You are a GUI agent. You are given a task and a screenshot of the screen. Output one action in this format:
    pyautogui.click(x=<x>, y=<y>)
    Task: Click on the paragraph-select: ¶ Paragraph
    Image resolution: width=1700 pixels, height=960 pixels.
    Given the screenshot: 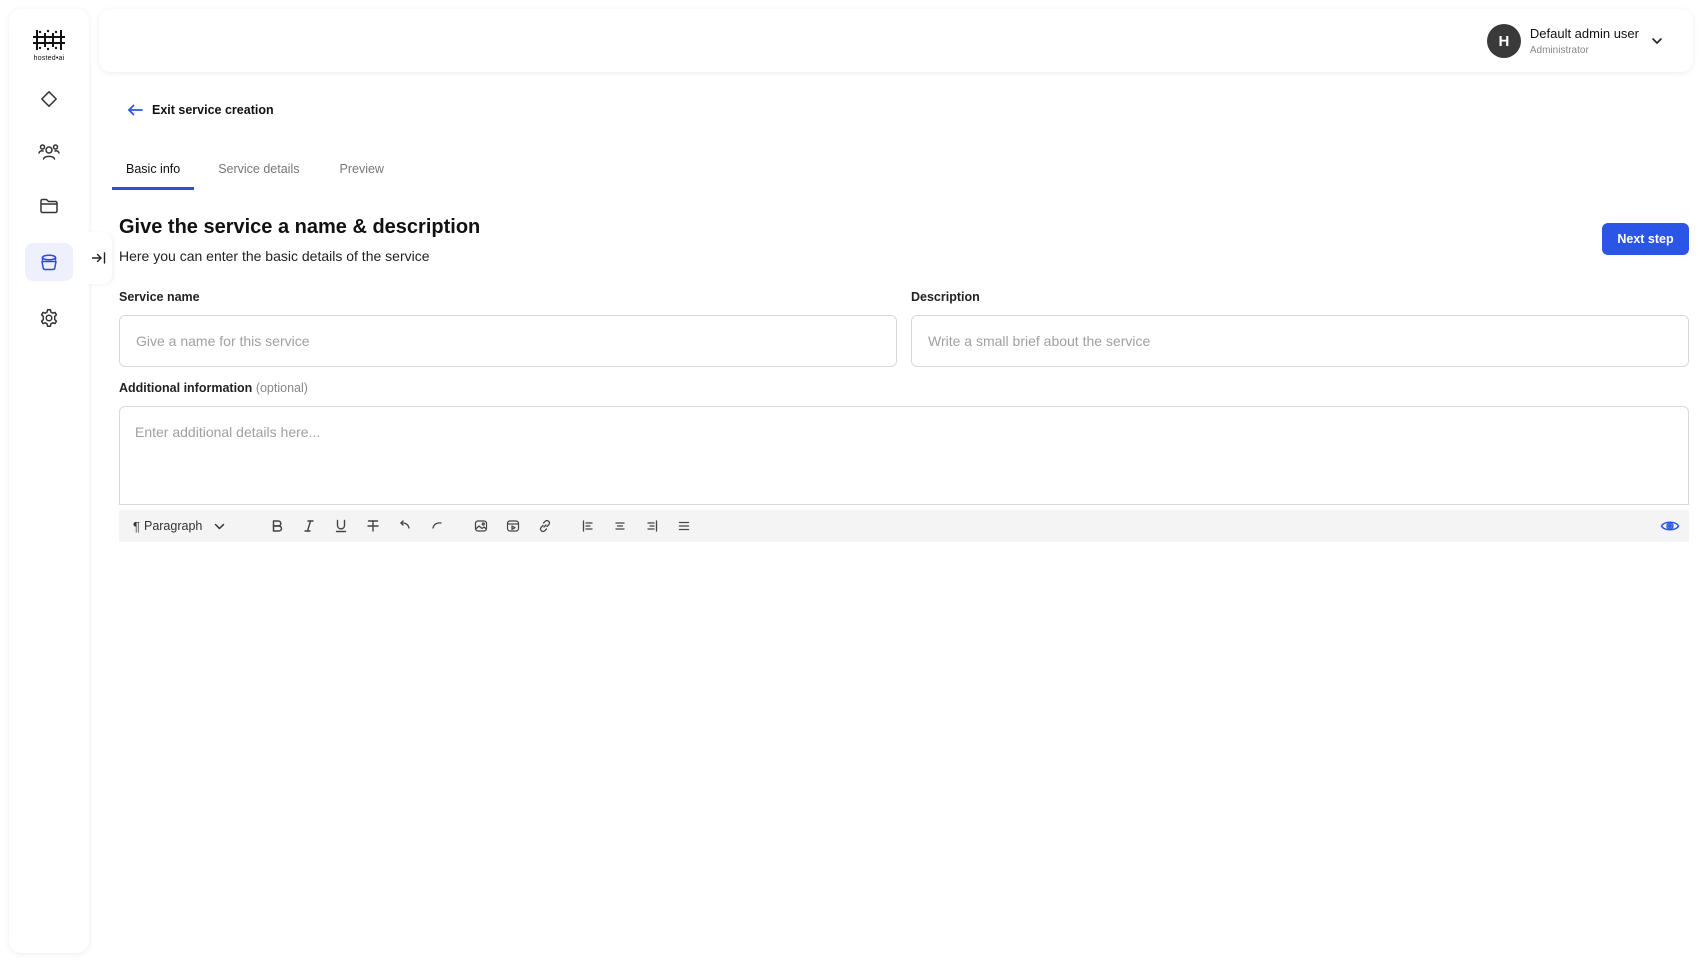 What is the action you would take?
    pyautogui.click(x=179, y=526)
    